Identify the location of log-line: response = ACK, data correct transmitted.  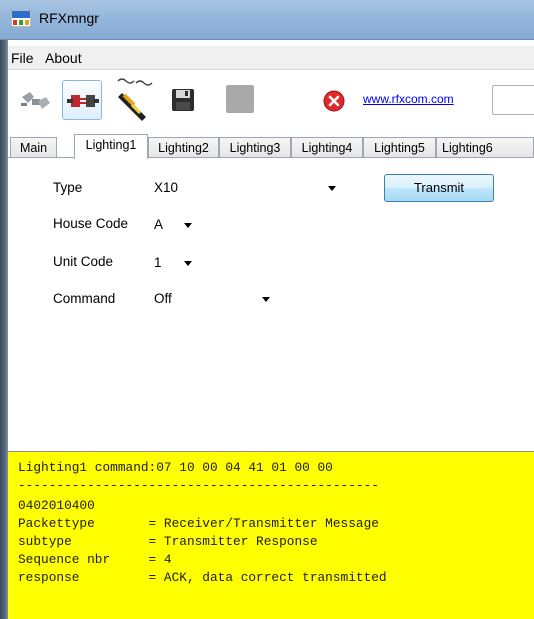
(202, 577).